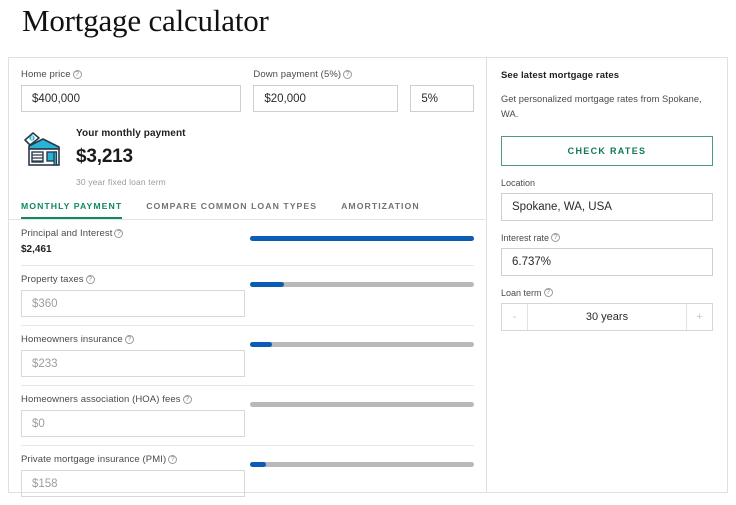 Image resolution: width=736 pixels, height=505 pixels. I want to click on private-mortgage-insurance-input: $158, so click(133, 483).